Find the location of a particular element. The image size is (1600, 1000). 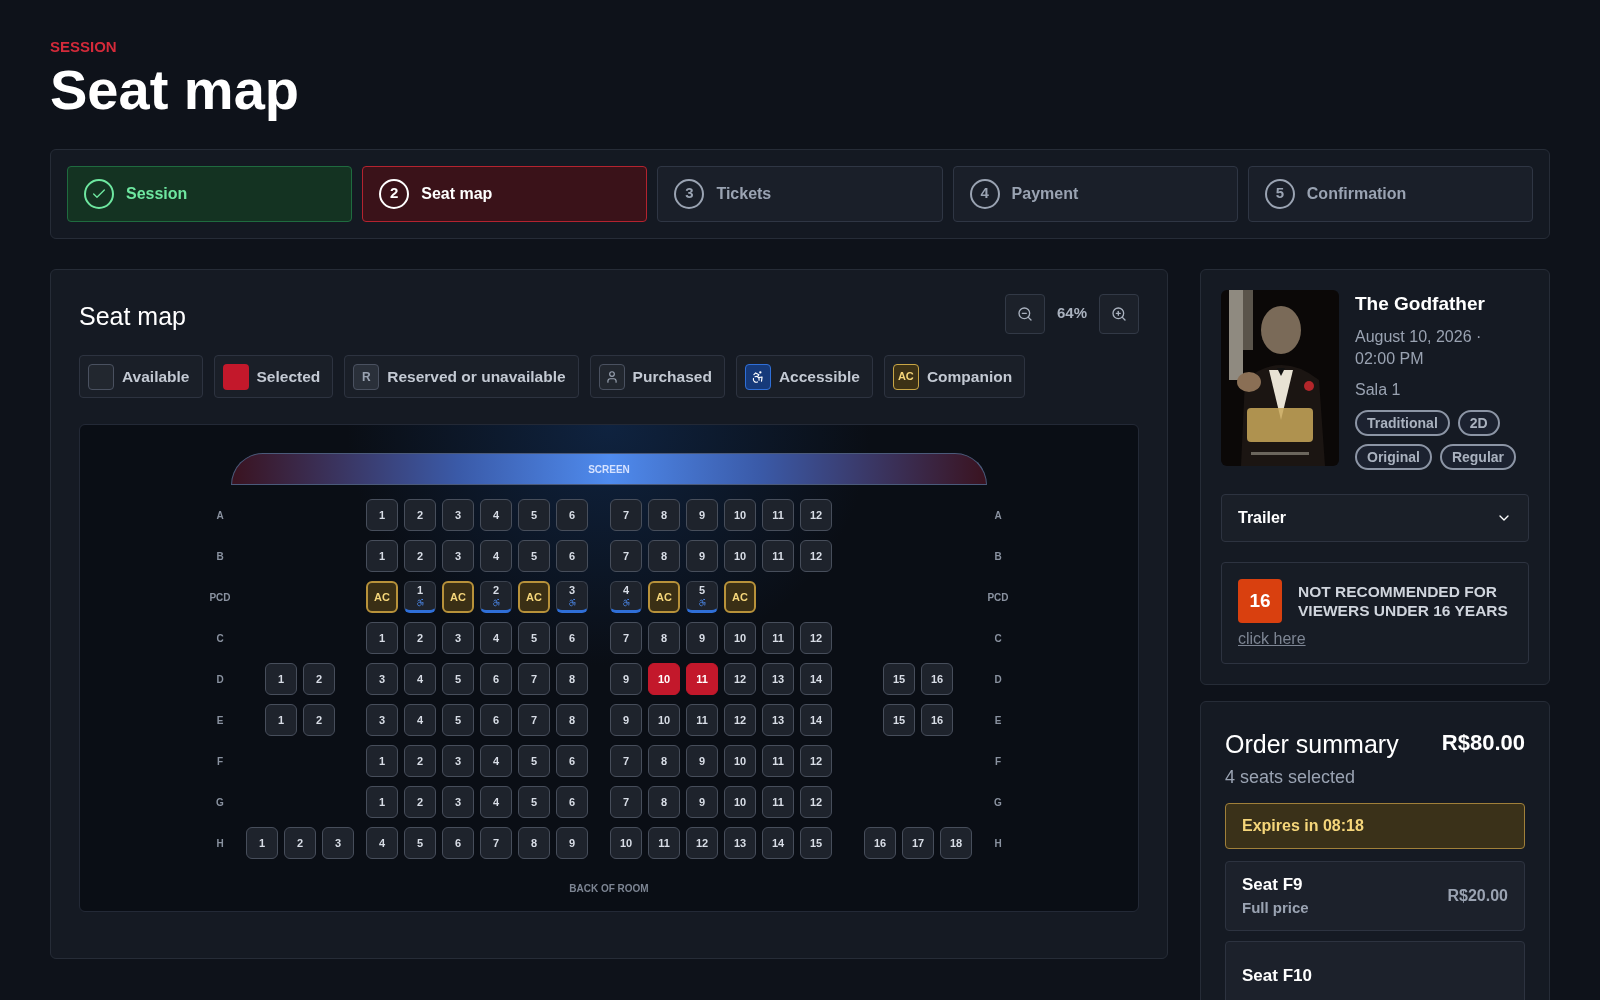

info-link: click here is located at coordinates (1272, 639).